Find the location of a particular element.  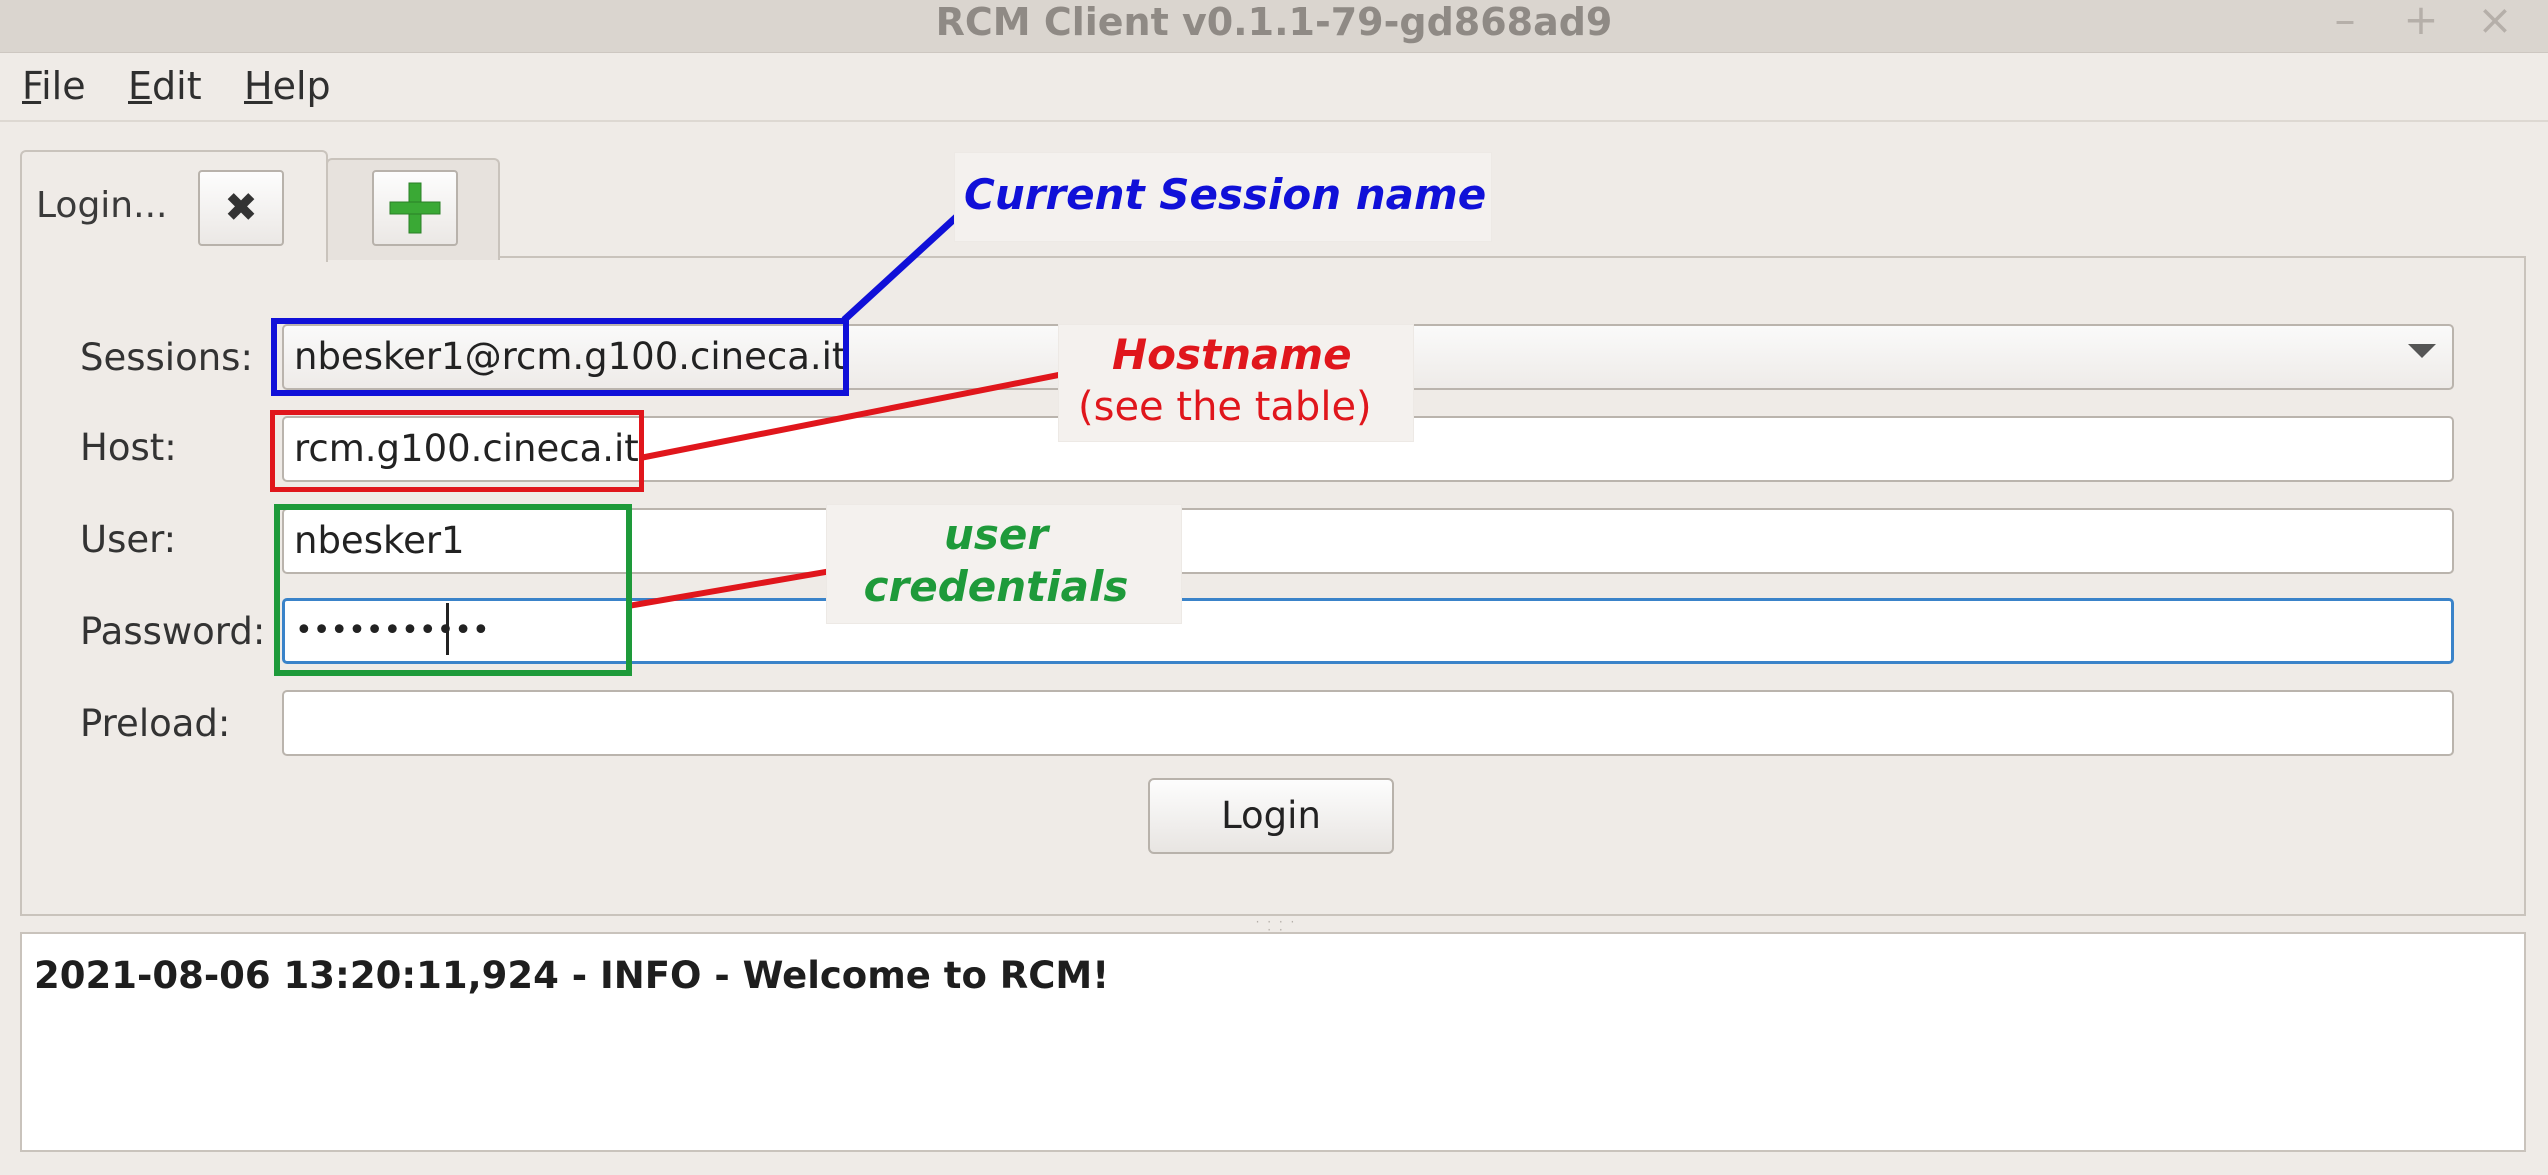

annotation-credentials-line1: user is located at coordinates (996, 534).